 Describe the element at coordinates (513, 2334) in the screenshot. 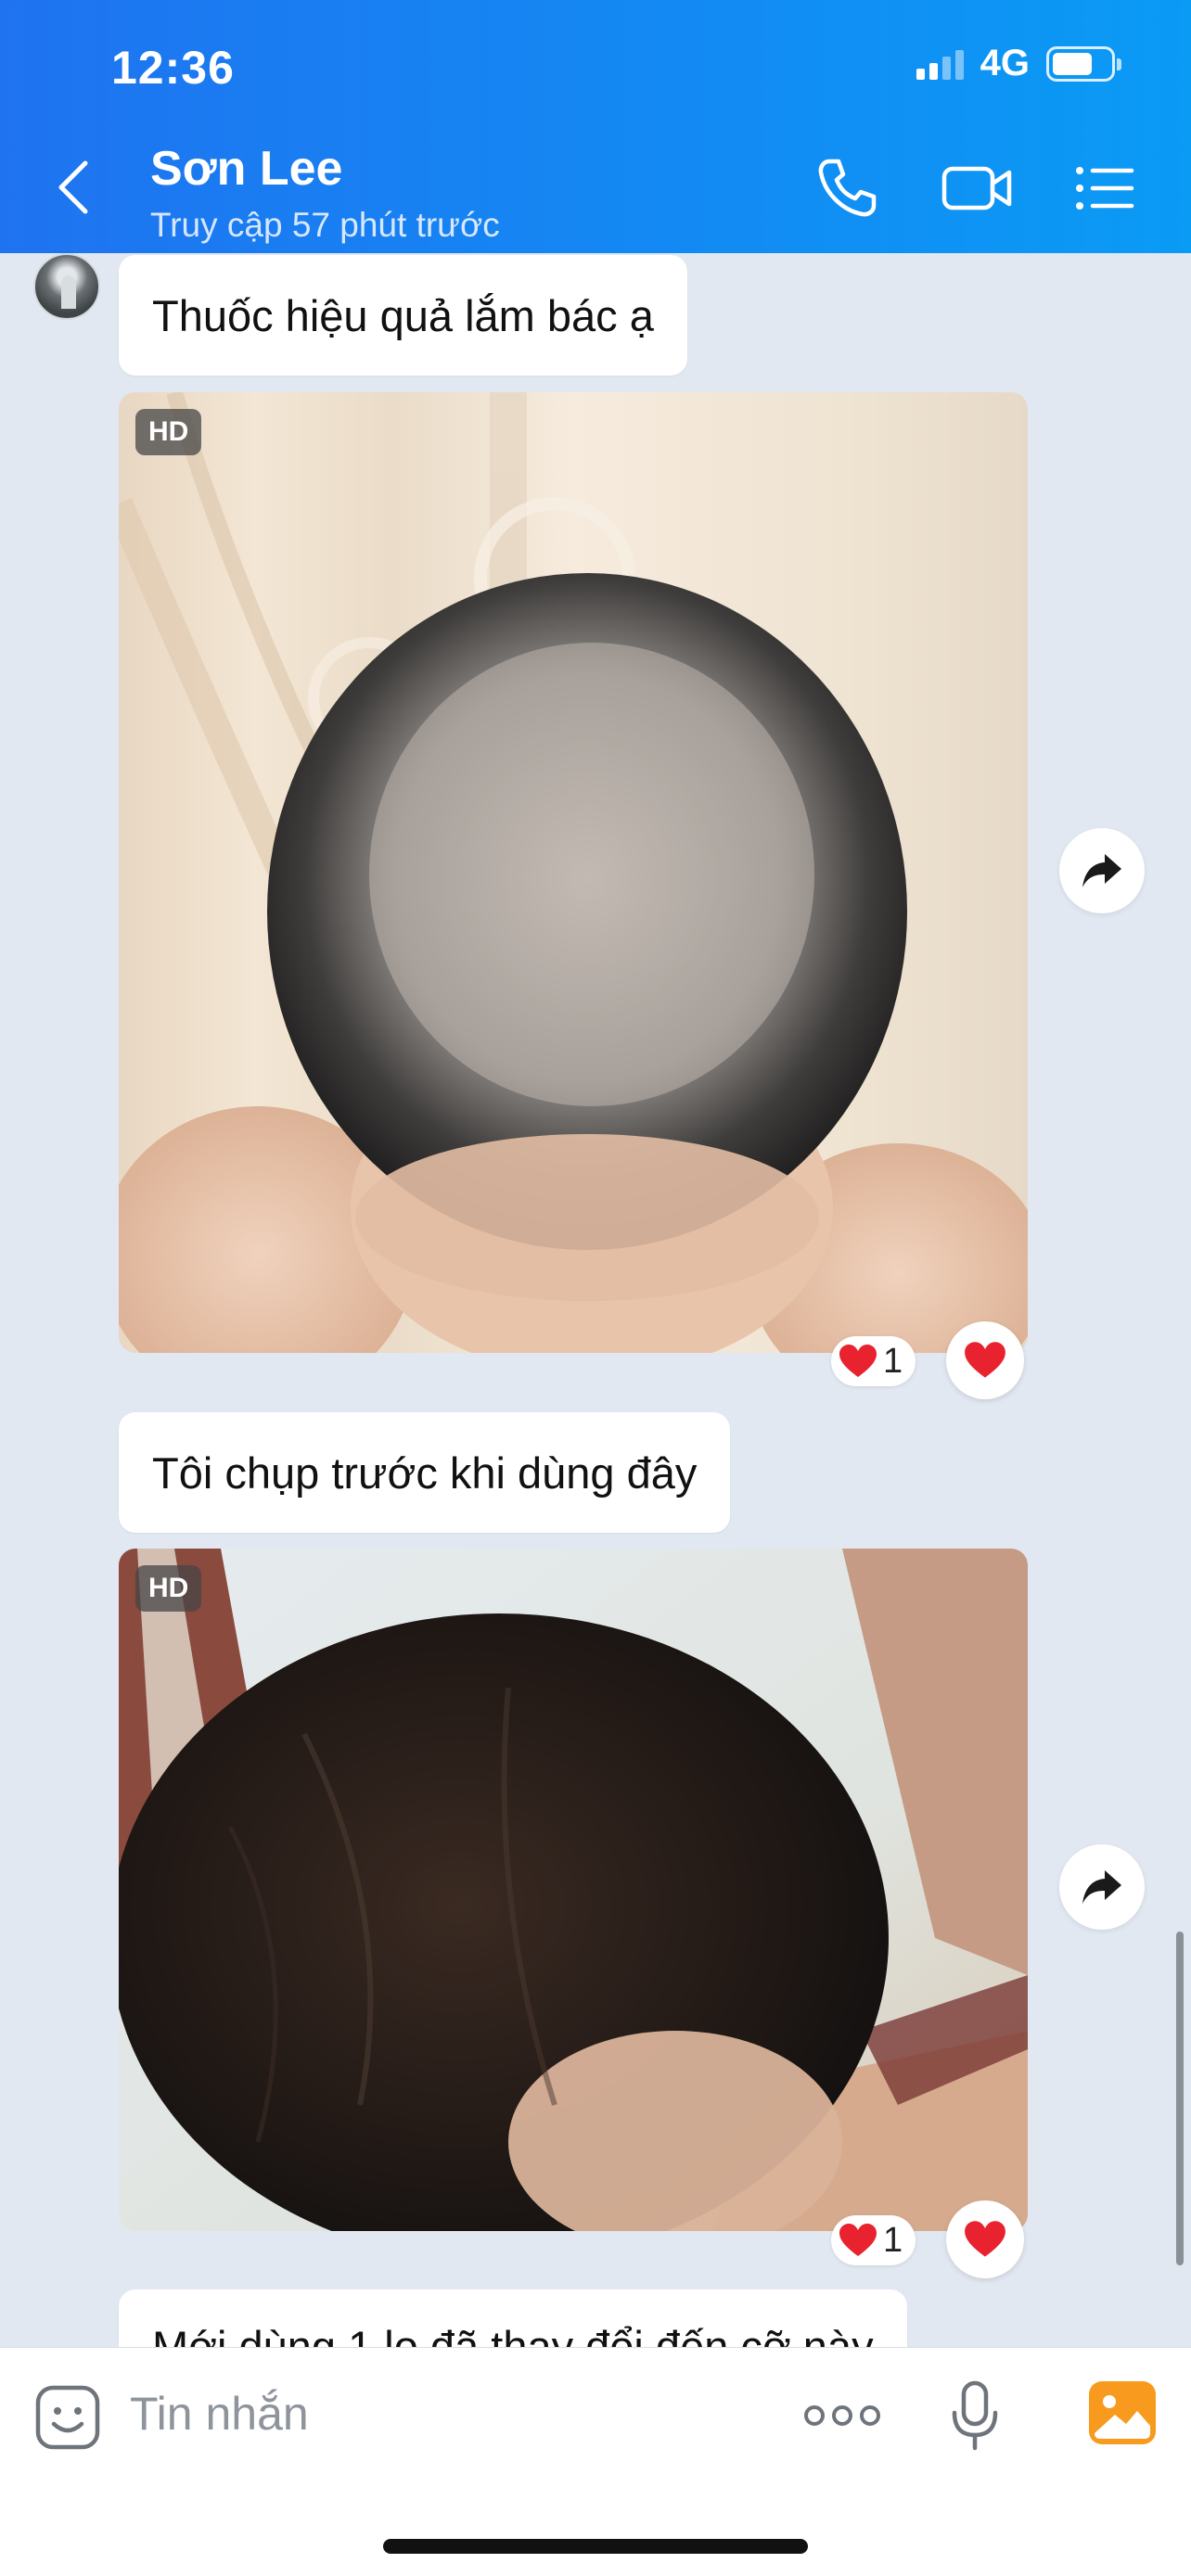

I see `message-text: Mới dùng 1 lọ đã thay đổi đến cỡ này` at that location.